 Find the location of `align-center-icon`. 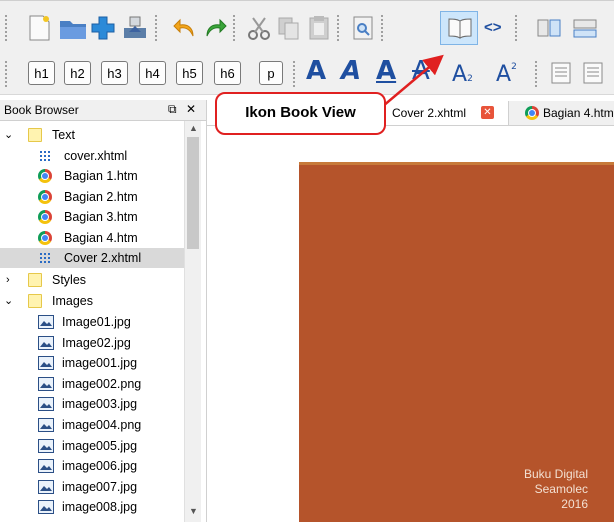

align-center-icon is located at coordinates (593, 73).